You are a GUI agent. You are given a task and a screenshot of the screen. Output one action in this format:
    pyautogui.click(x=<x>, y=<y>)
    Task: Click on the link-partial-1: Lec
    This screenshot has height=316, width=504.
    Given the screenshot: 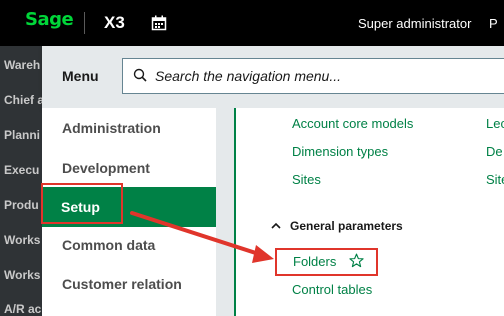 What is the action you would take?
    pyautogui.click(x=495, y=123)
    